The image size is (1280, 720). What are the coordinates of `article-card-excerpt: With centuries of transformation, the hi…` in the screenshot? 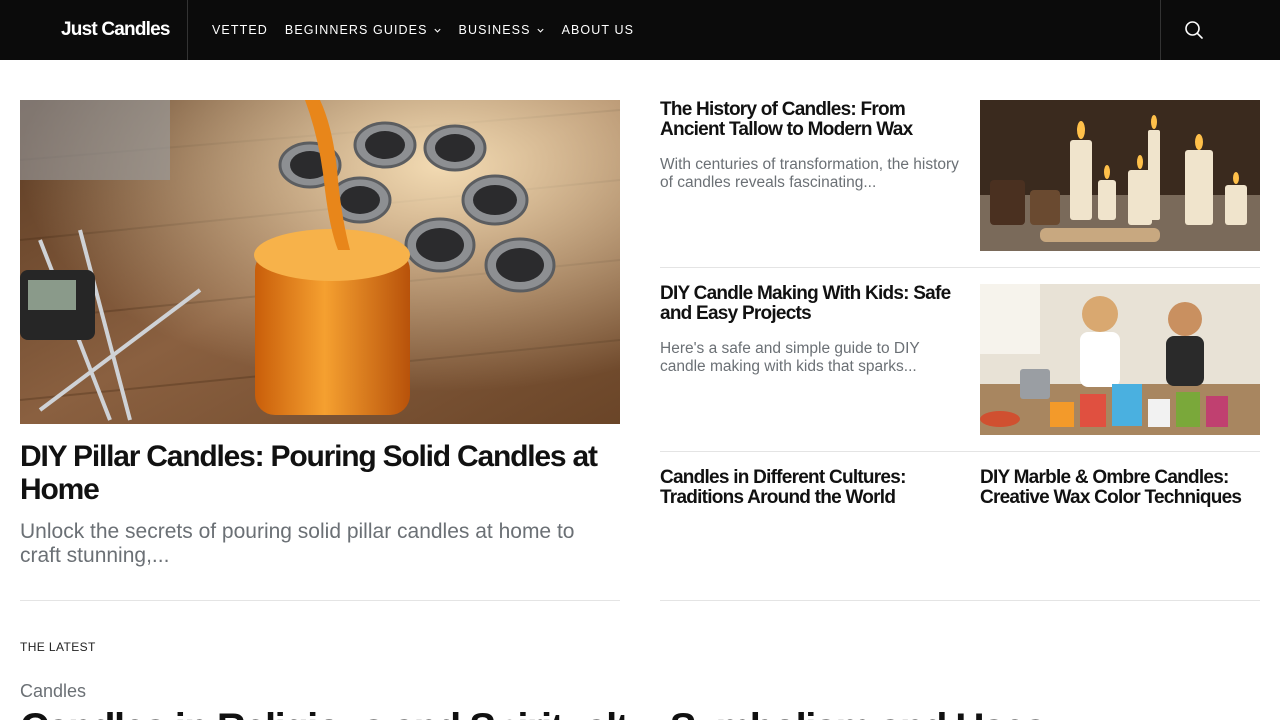 It's located at (809, 173).